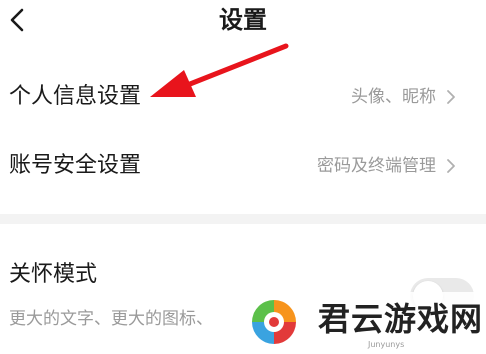 The width and height of the screenshot is (486, 354). Describe the element at coordinates (75, 165) in the screenshot. I see `row-label: 账号安全设置` at that location.